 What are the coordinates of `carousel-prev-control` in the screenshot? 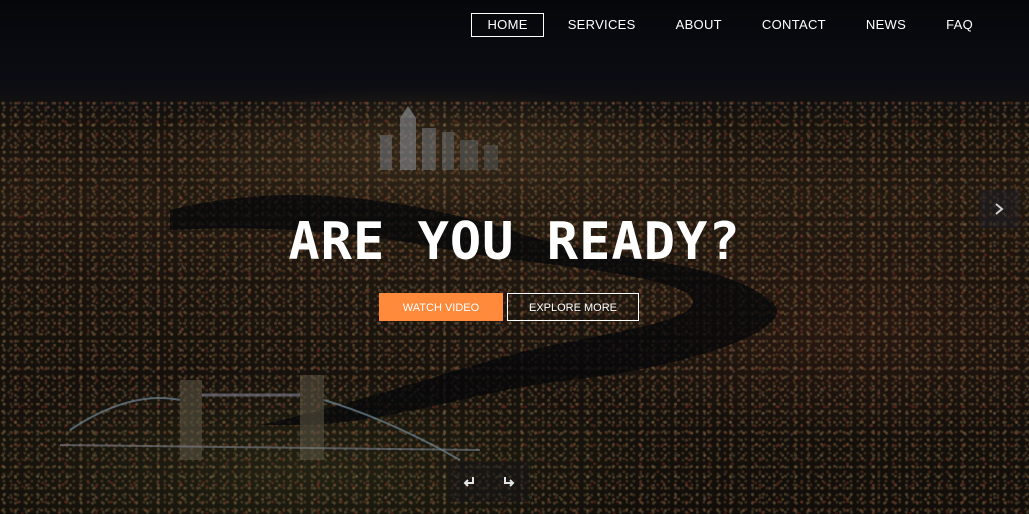 It's located at (469, 482).